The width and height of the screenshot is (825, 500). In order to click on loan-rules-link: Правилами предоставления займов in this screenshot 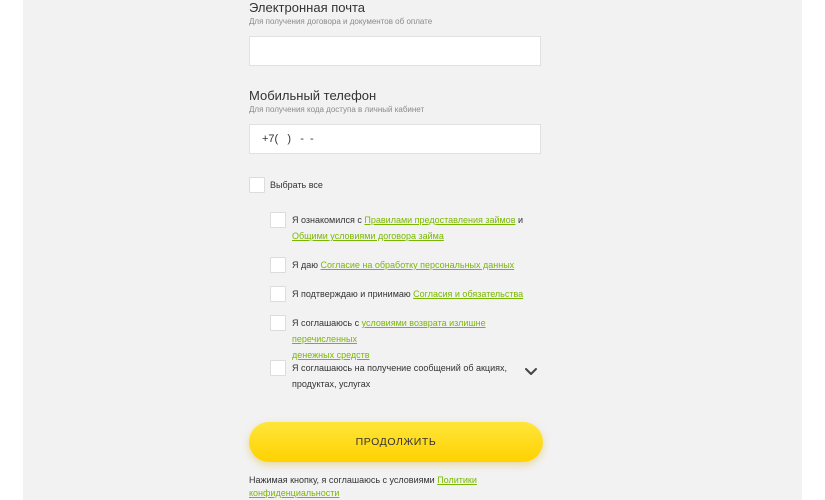, I will do `click(439, 220)`.